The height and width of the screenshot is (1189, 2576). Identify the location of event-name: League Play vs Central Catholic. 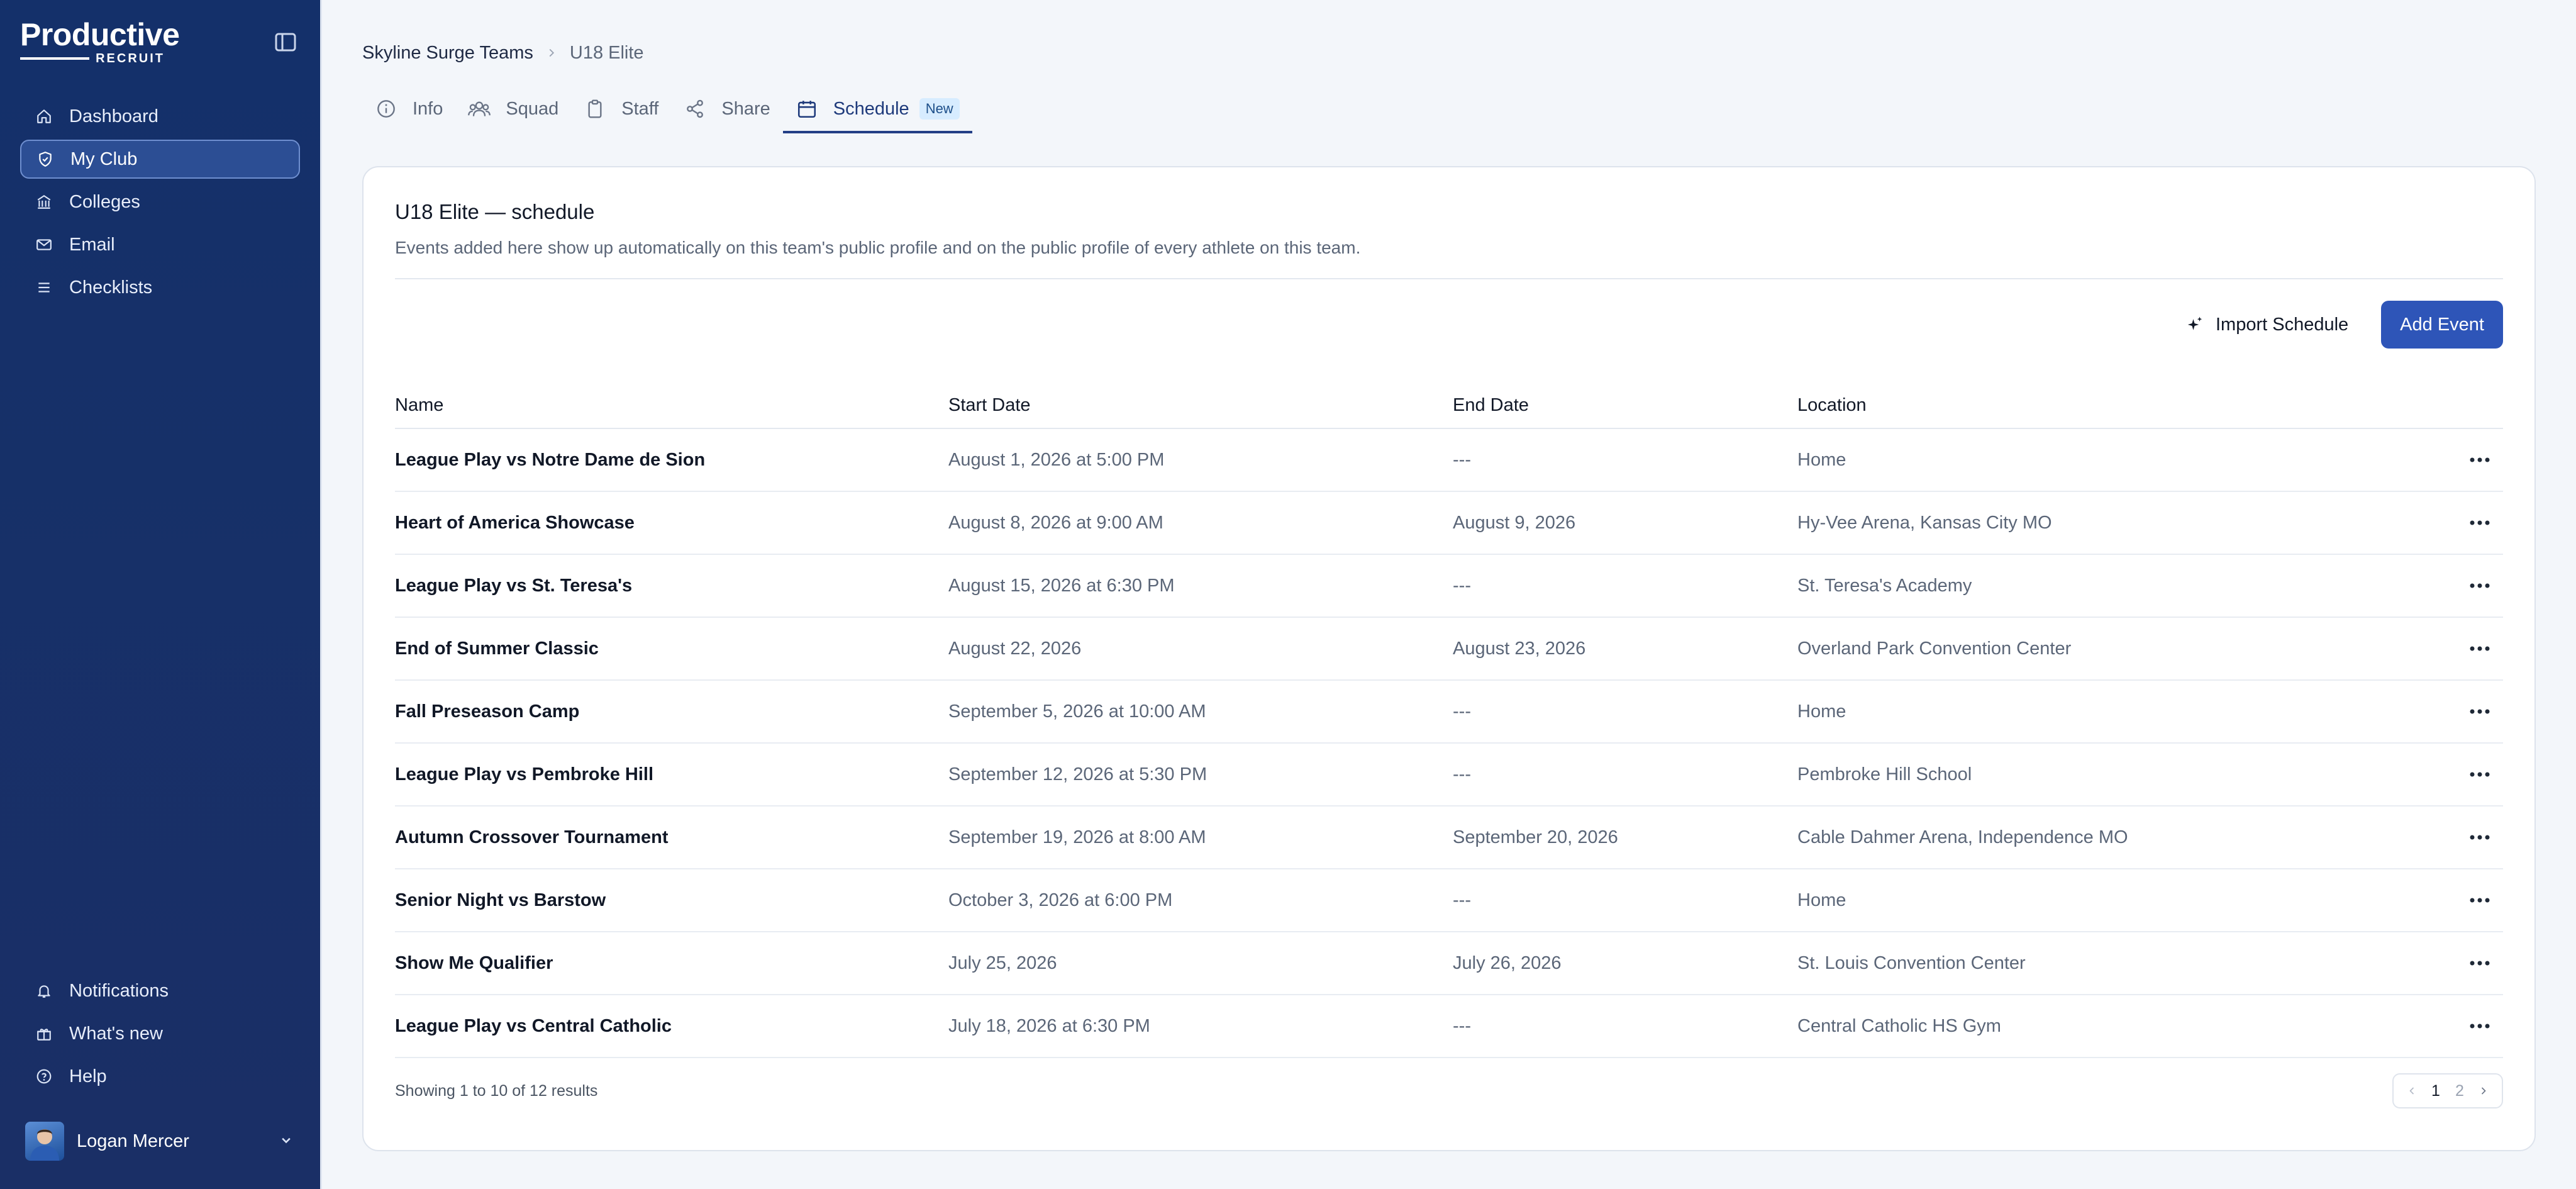
(671, 1026).